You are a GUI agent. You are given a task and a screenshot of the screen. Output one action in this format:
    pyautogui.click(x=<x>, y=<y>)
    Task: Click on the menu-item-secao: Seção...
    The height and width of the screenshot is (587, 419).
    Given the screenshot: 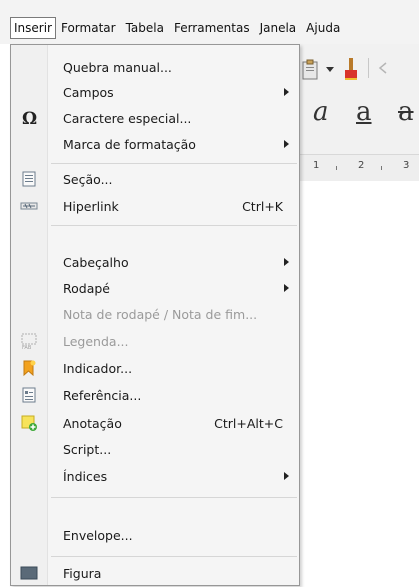 What is the action you would take?
    pyautogui.click(x=155, y=180)
    